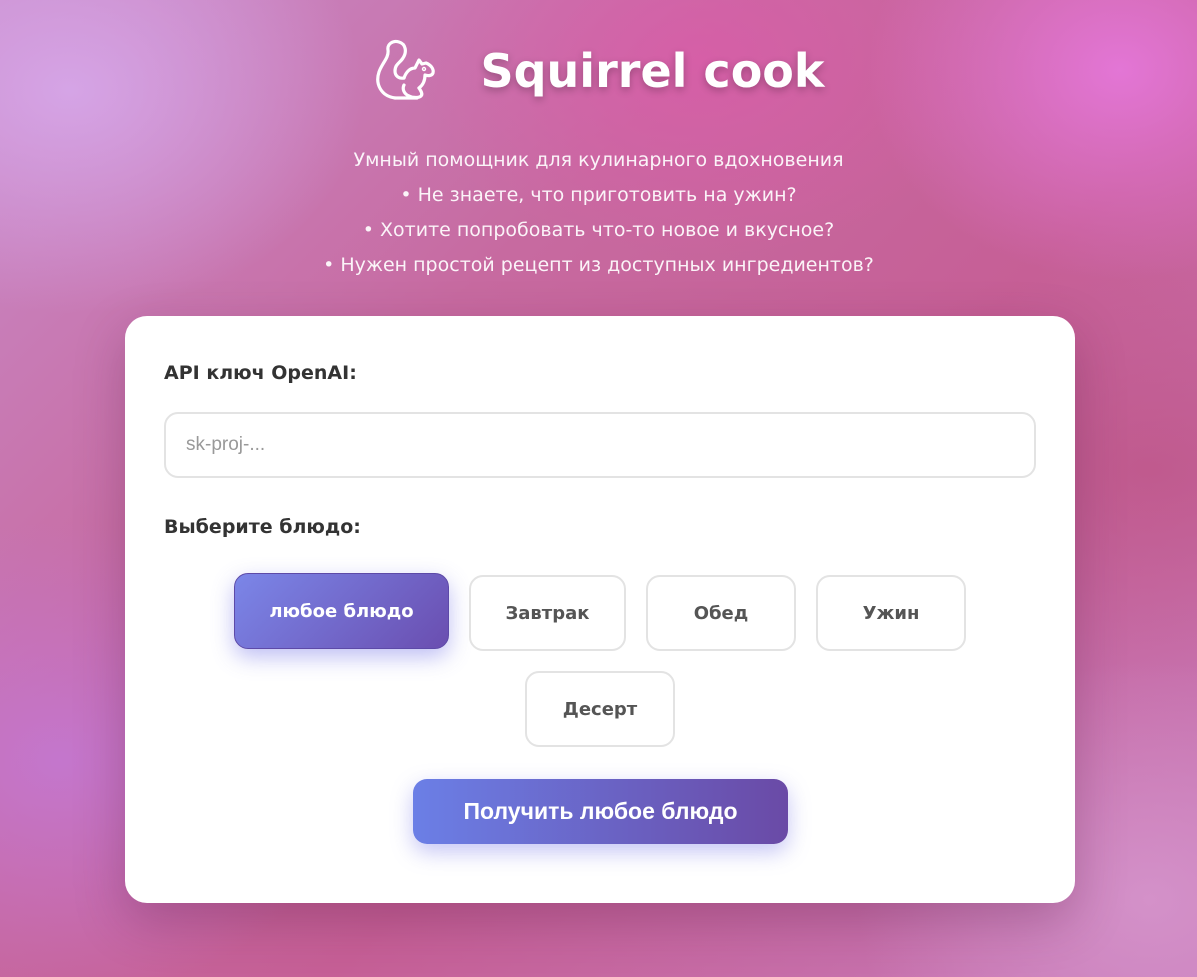 The image size is (1197, 977). Describe the element at coordinates (341, 611) in the screenshot. I see `dish-option-any: любое блюдо` at that location.